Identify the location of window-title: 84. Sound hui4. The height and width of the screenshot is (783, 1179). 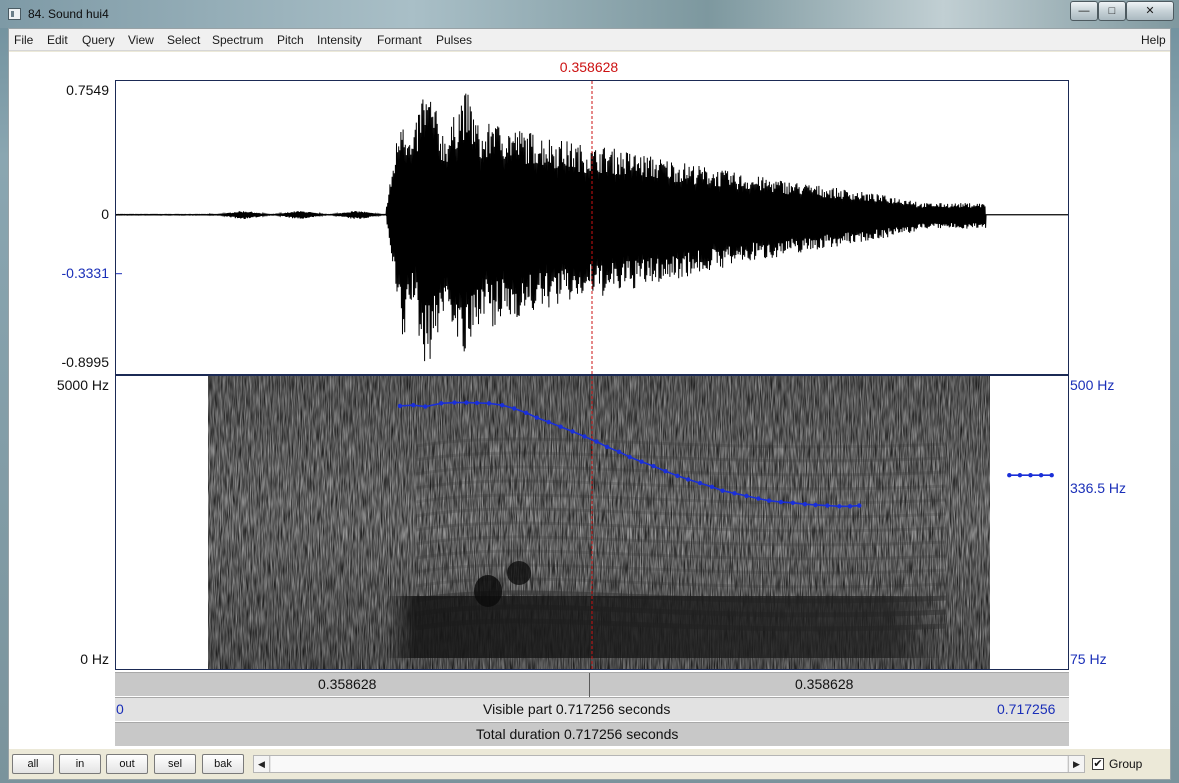
(68, 14).